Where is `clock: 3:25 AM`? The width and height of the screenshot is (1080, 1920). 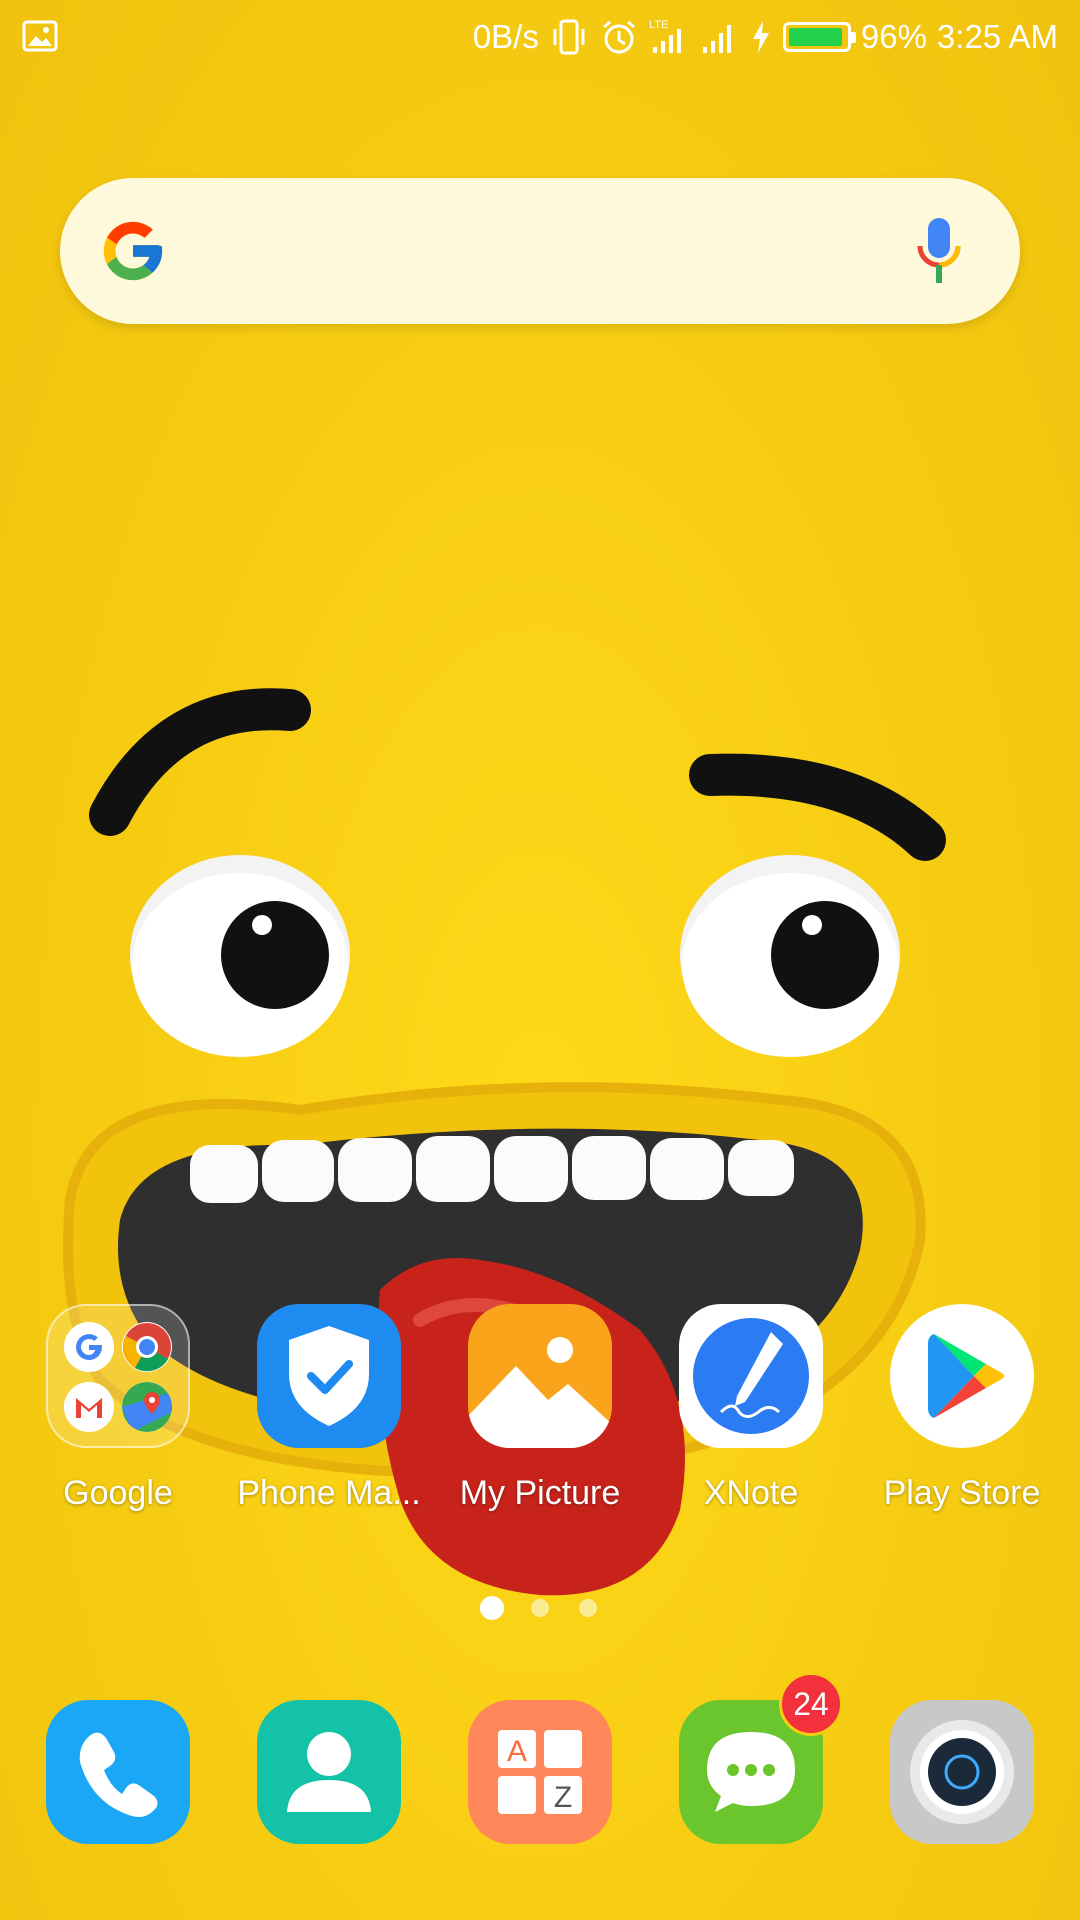
clock: 3:25 AM is located at coordinates (997, 36).